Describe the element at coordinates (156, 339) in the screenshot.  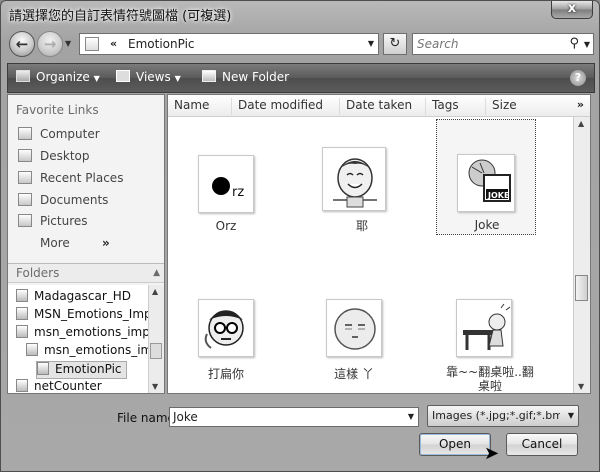
I see `folder-tree-scrollbar: ▲ ▼` at that location.